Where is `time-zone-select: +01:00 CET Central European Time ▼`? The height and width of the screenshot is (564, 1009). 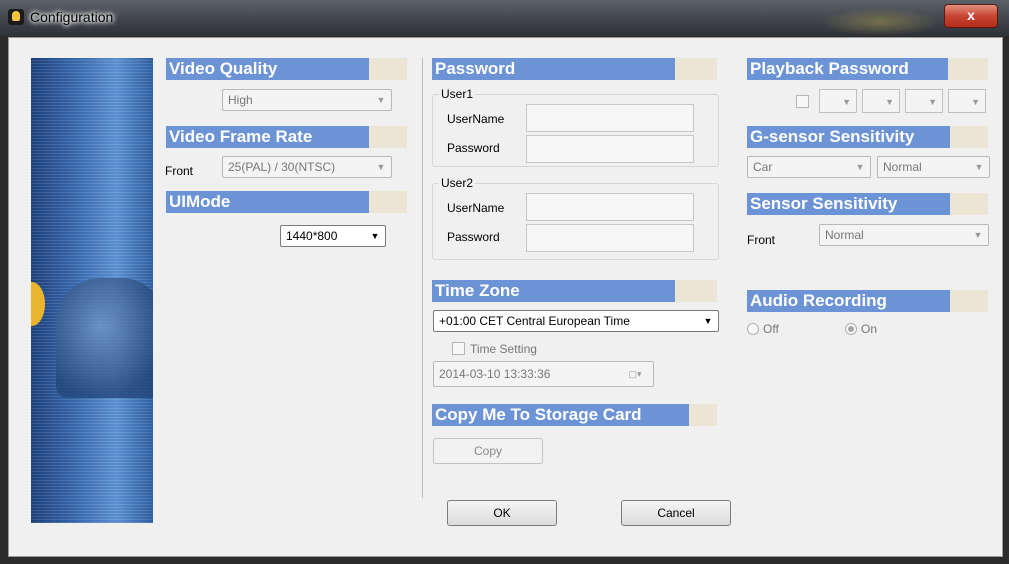 time-zone-select: +01:00 CET Central European Time ▼ is located at coordinates (576, 321).